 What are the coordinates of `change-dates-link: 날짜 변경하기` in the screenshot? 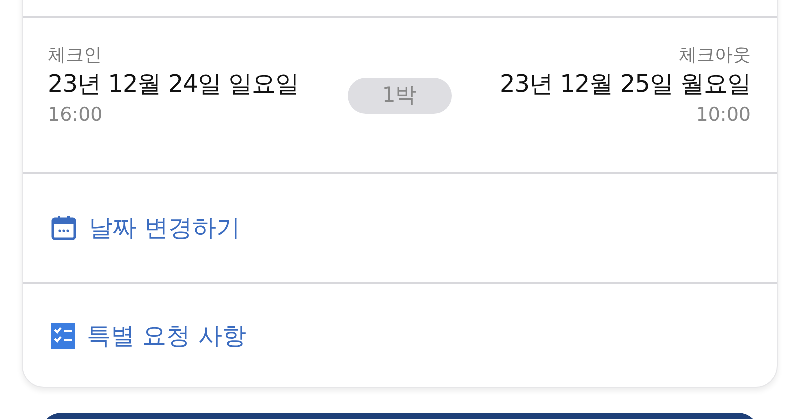 It's located at (165, 228).